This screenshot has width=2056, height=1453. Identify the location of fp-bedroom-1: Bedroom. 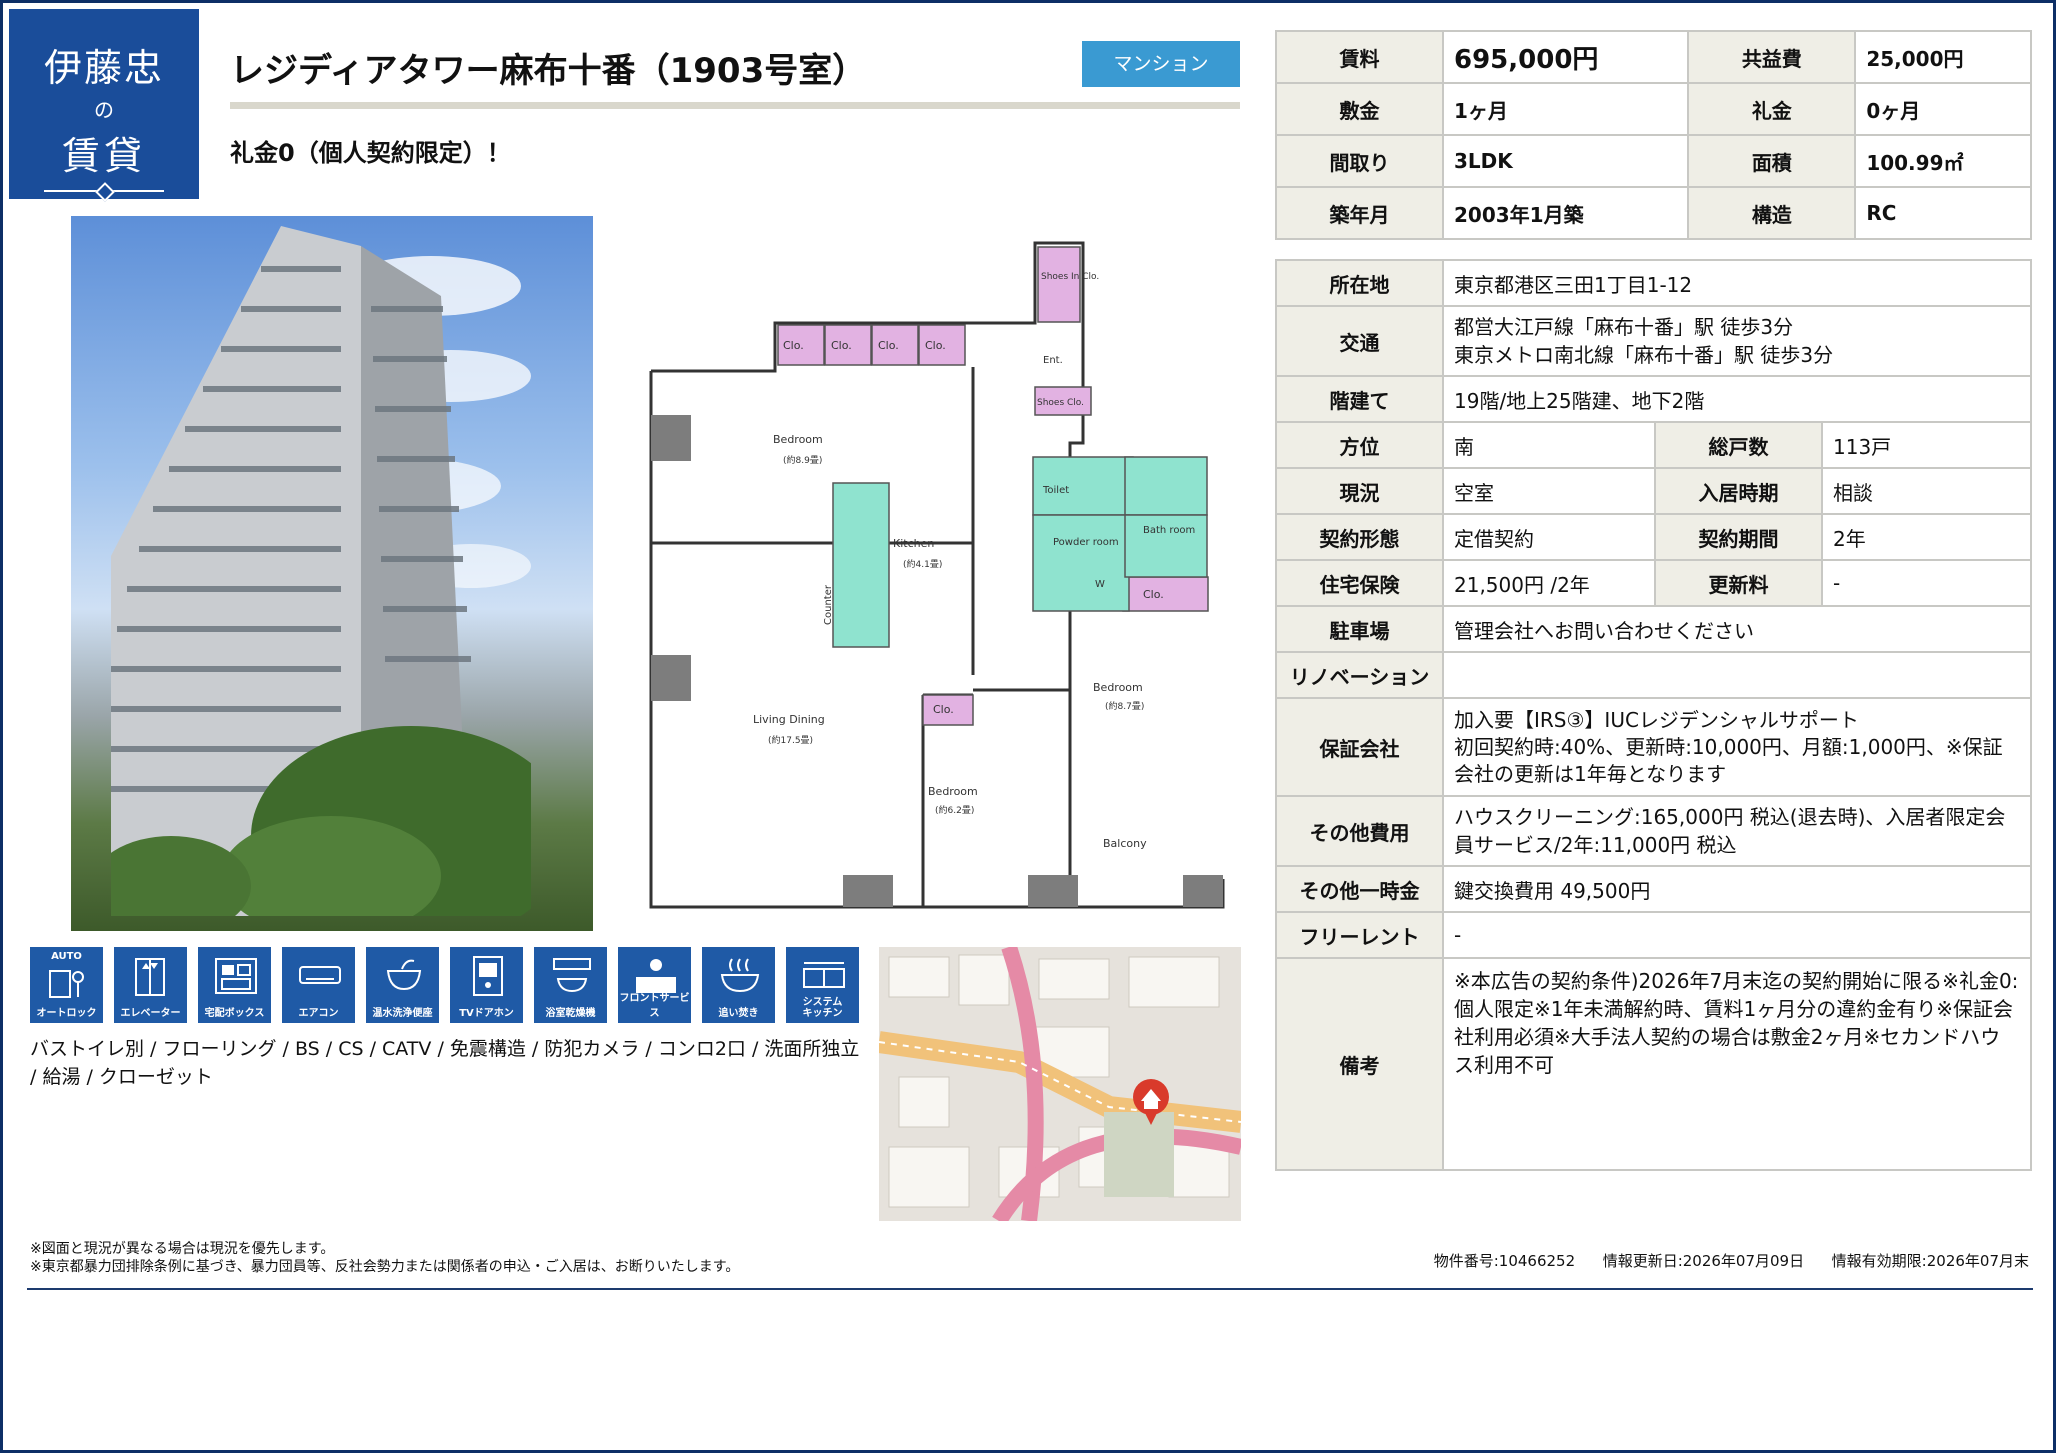
(798, 439).